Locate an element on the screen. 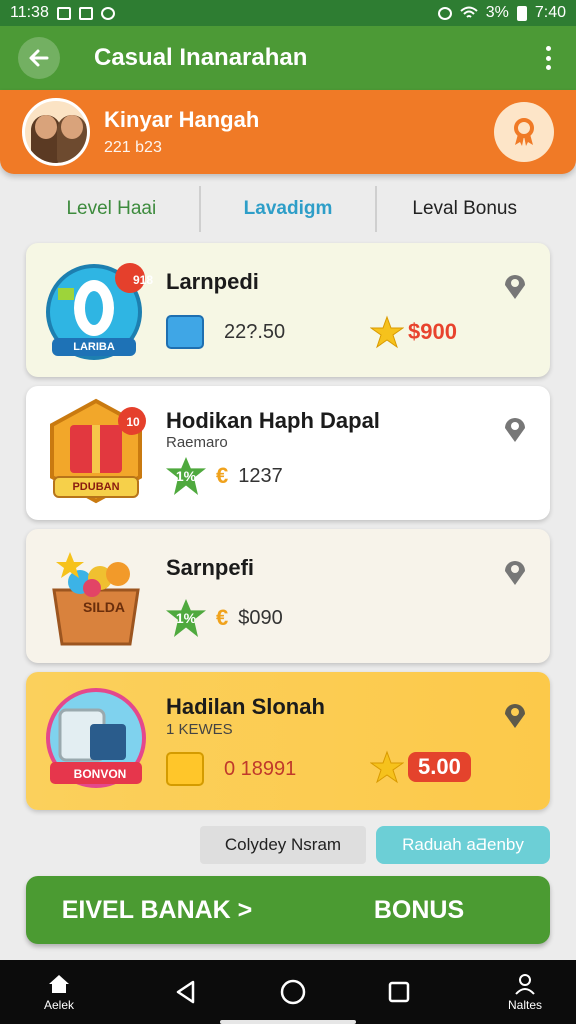 This screenshot has height=1024, width=576. home-icon is located at coordinates (59, 983).